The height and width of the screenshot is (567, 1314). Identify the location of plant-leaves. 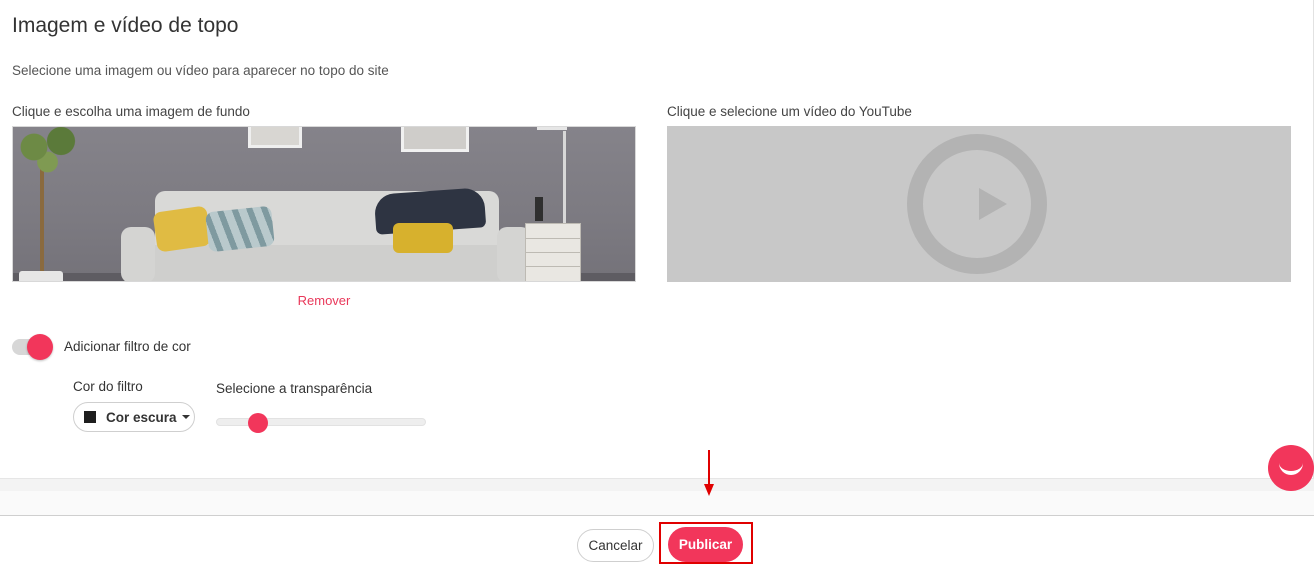
(55, 155).